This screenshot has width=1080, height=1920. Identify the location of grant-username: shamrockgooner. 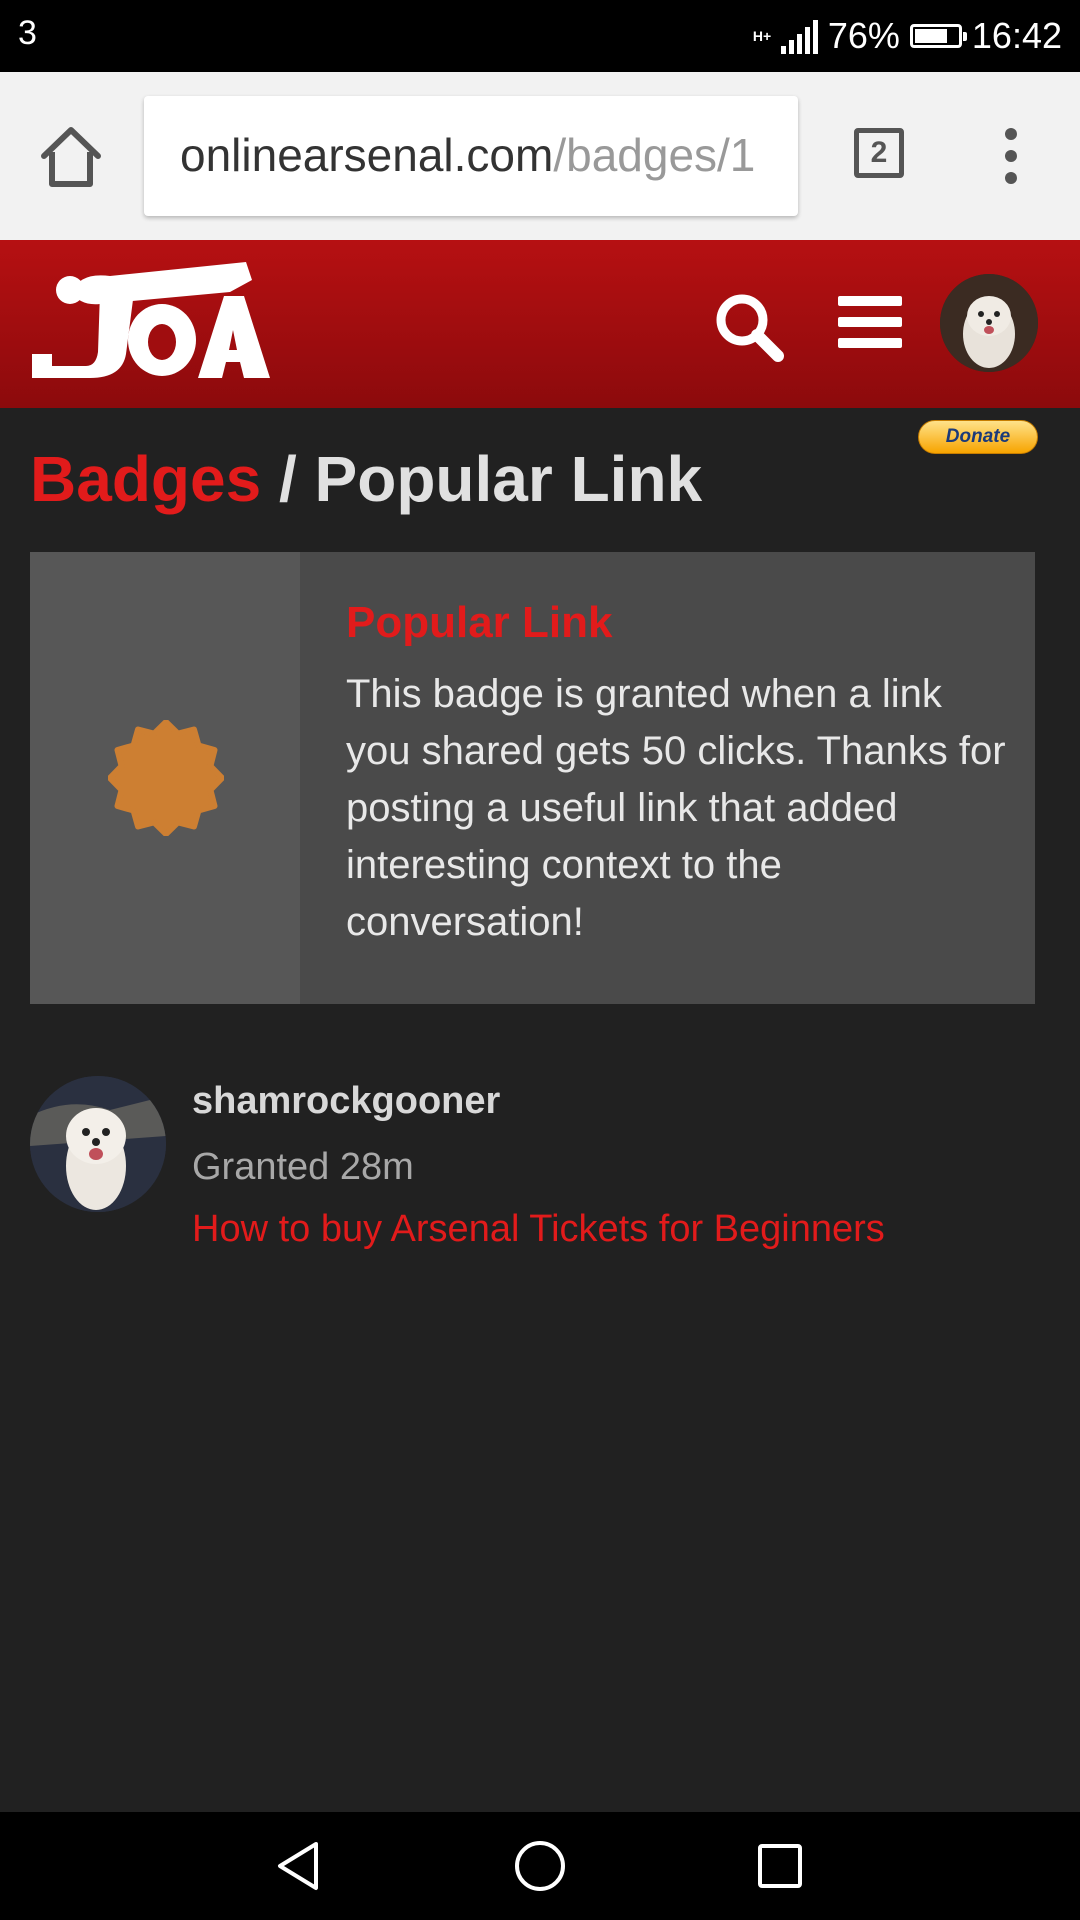
(346, 1101).